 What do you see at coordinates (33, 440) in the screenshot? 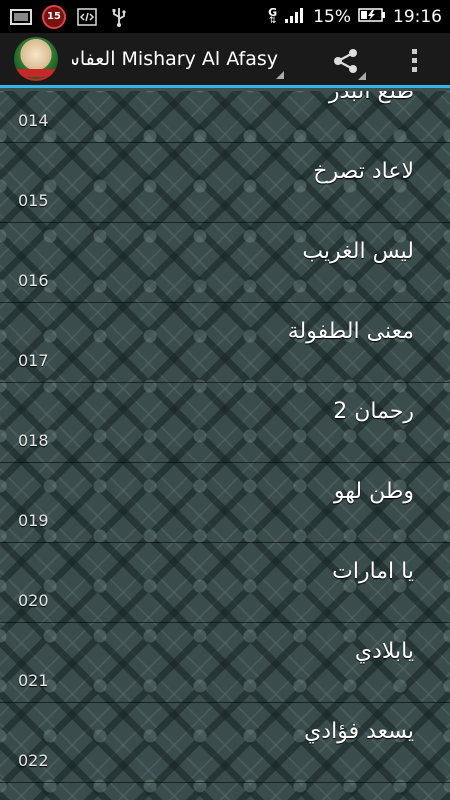
I see `song-number: 018` at bounding box center [33, 440].